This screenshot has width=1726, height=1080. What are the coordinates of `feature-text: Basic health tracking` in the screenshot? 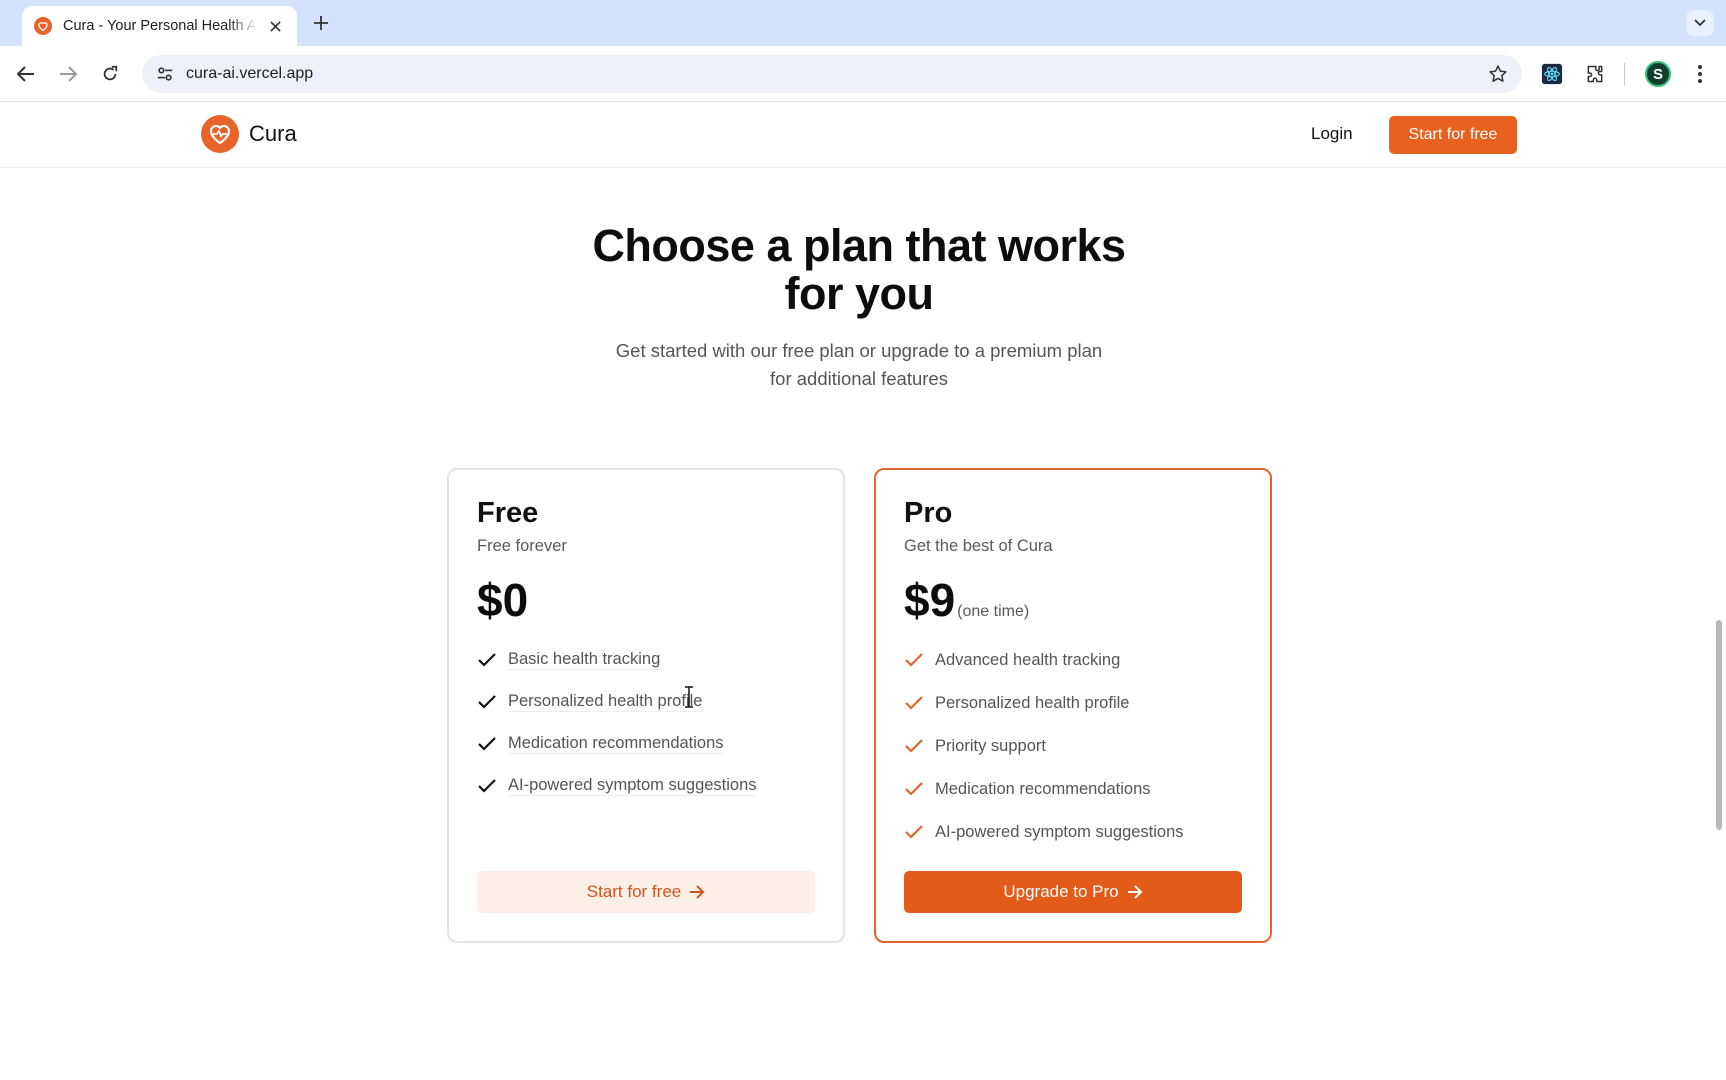 It's located at (584, 660).